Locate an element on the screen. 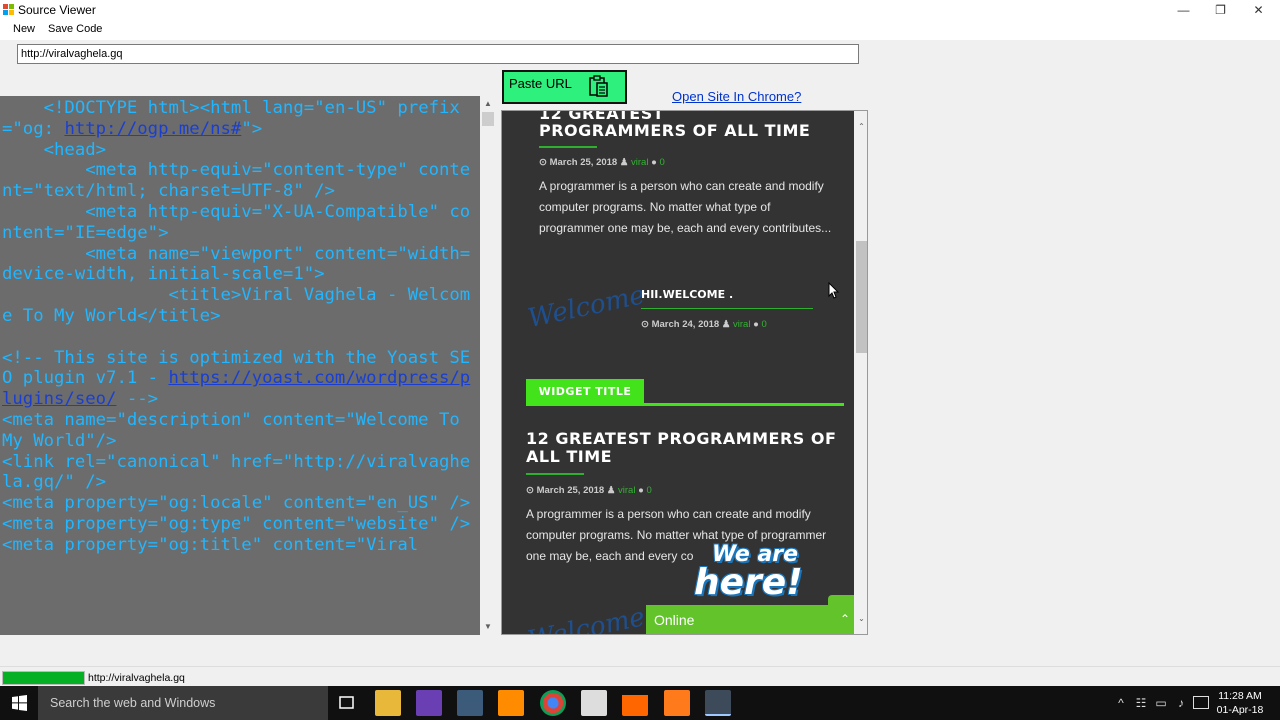 The height and width of the screenshot is (720, 1280). source-line: --> is located at coordinates (137, 399).